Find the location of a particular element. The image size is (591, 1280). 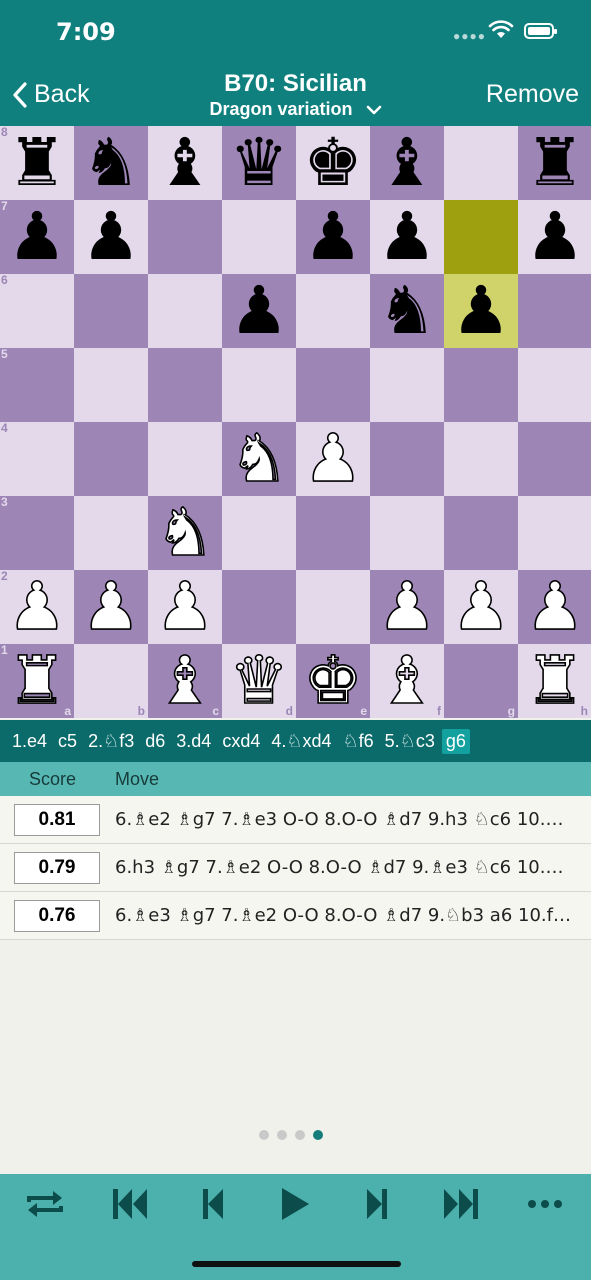

white-king-icon: ♚ is located at coordinates (333, 681).